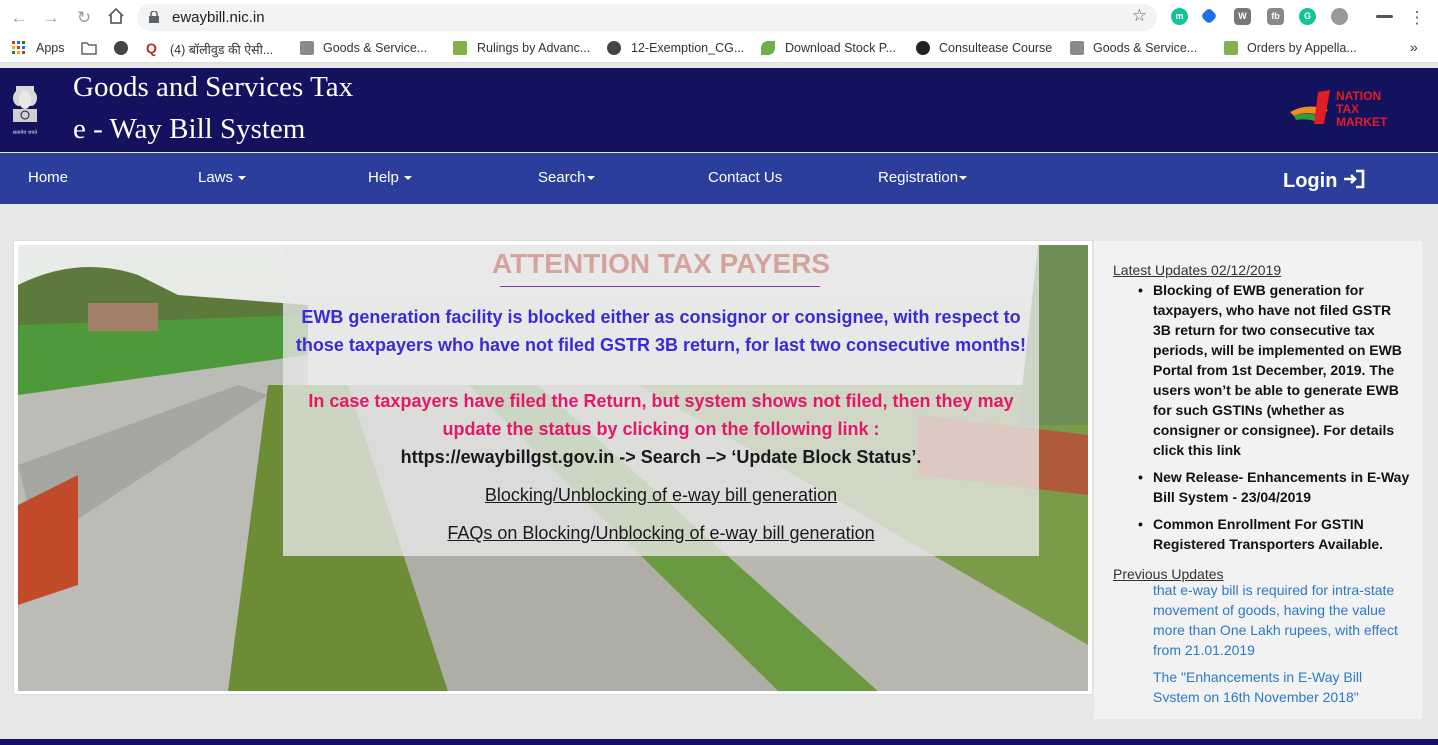 This screenshot has height=745, width=1438. What do you see at coordinates (647, 17) in the screenshot?
I see `address-bar: ewaybill.nic.in ☆` at bounding box center [647, 17].